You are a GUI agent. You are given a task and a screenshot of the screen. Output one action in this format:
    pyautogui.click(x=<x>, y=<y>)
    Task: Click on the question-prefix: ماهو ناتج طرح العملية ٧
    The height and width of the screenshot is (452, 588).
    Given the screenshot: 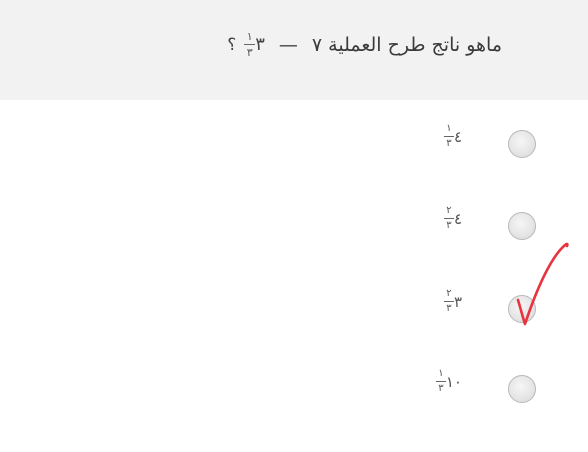 What is the action you would take?
    pyautogui.click(x=406, y=44)
    